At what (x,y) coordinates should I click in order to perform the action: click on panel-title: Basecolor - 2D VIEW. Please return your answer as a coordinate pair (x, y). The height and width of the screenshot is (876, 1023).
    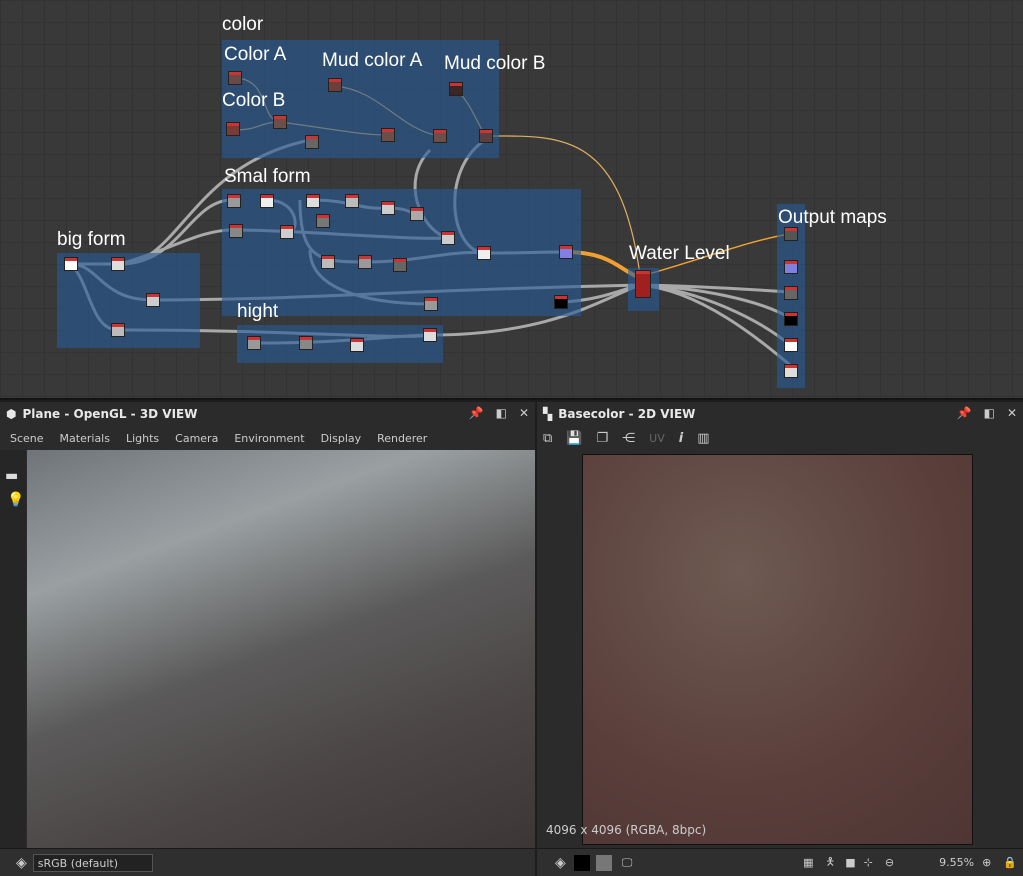
    Looking at the image, I should click on (627, 414).